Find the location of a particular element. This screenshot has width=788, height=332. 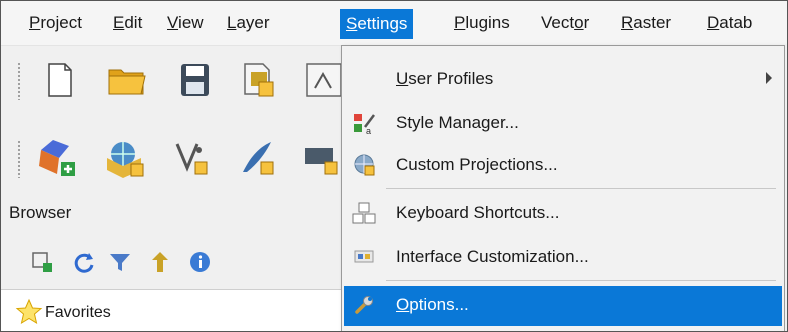

menu-database: Datab is located at coordinates (729, 23).